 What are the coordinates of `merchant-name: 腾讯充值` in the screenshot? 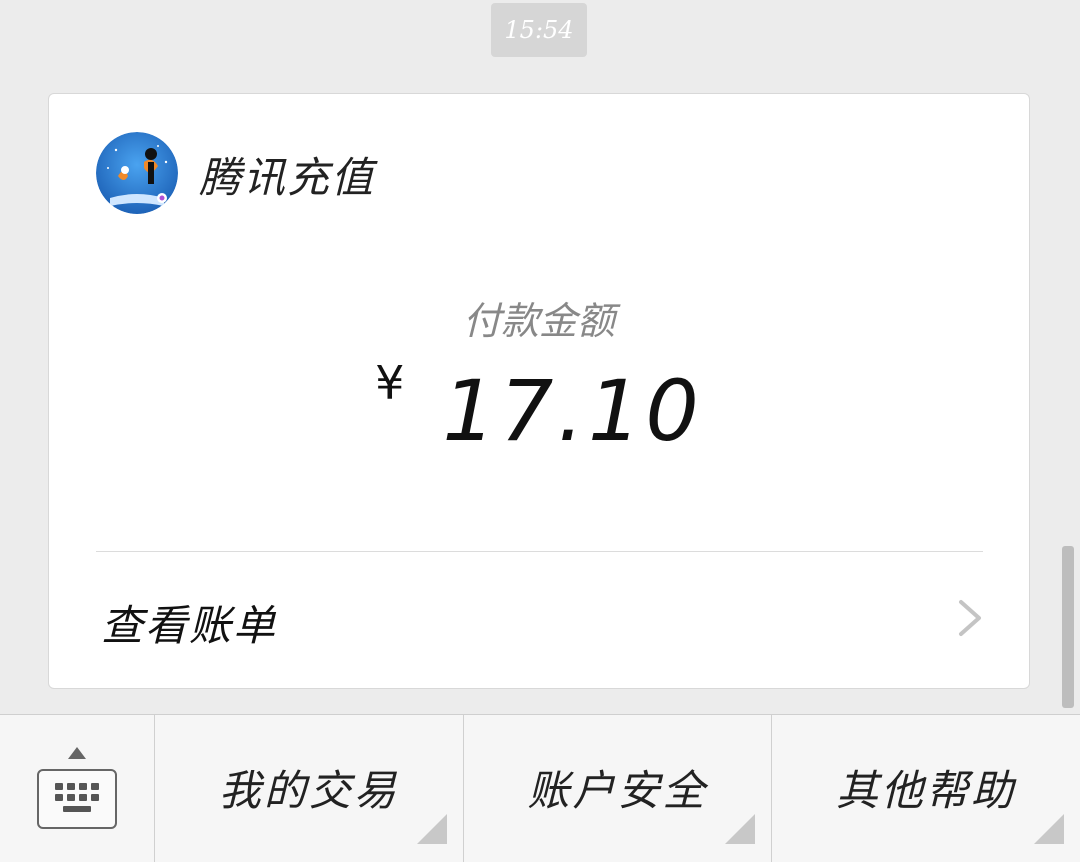 It's located at (287, 177).